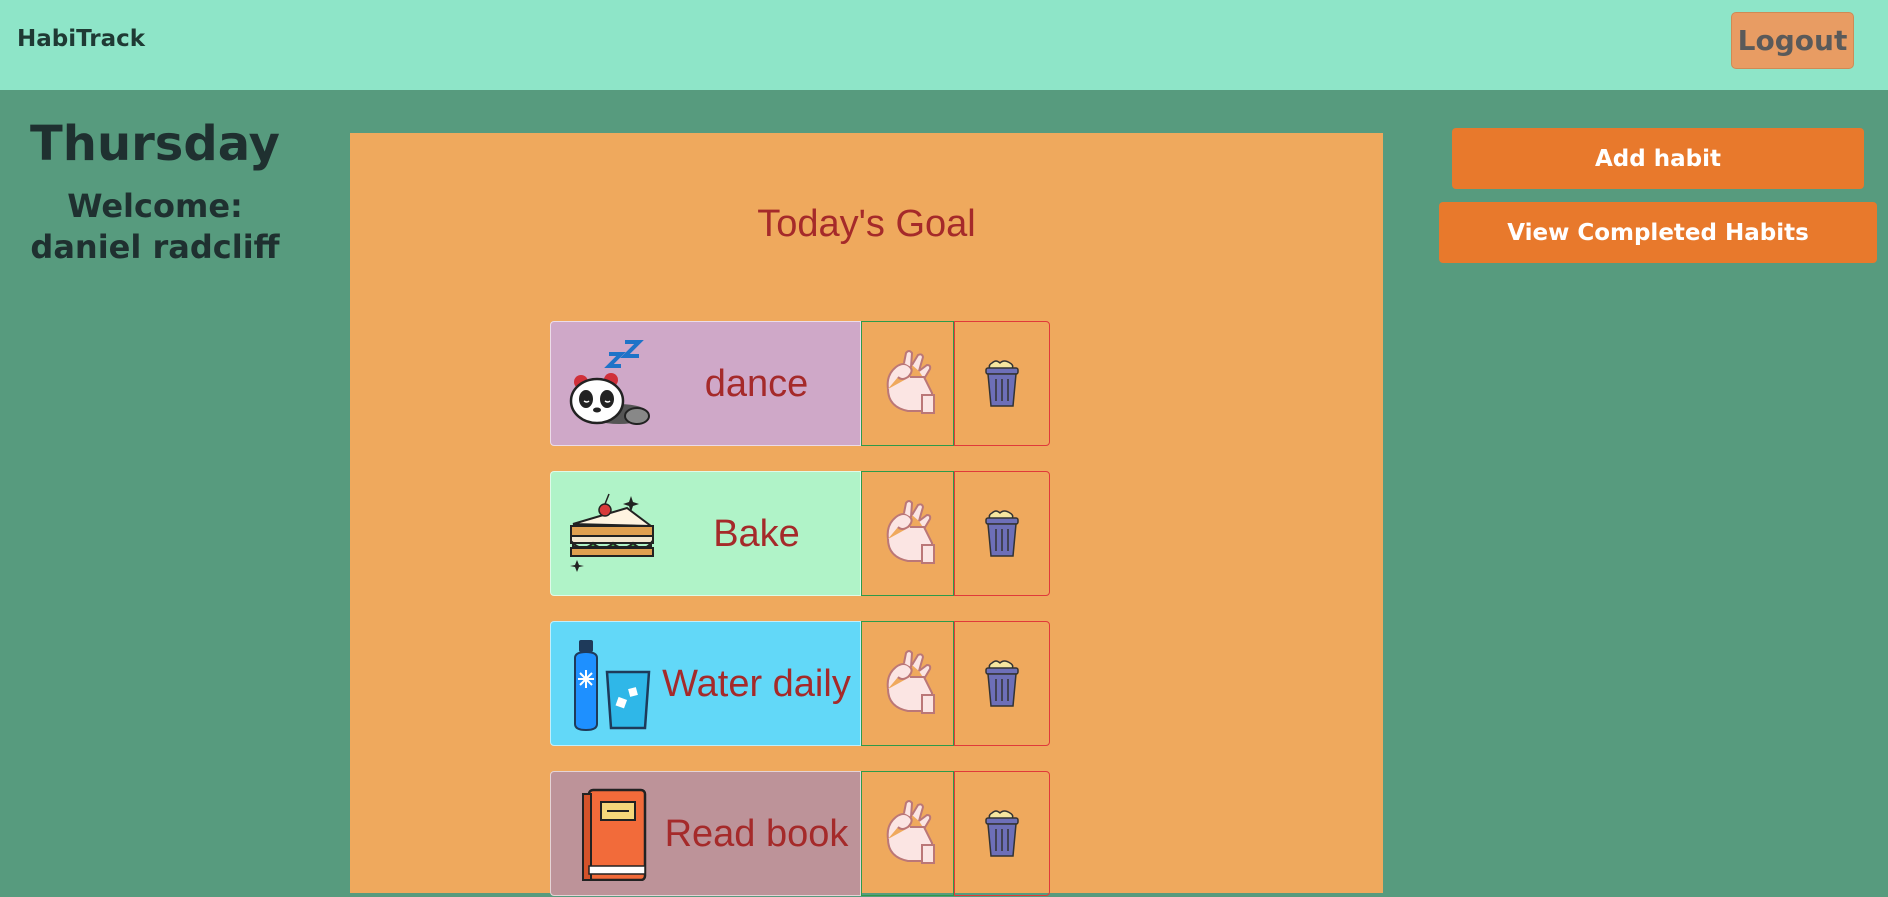  I want to click on habit-card: Read book, so click(705, 833).